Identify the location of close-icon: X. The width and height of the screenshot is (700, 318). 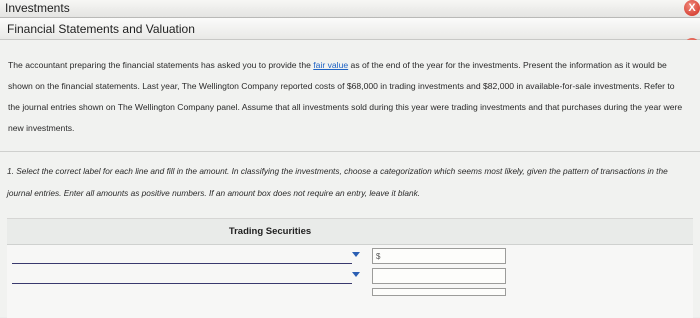
(692, 8).